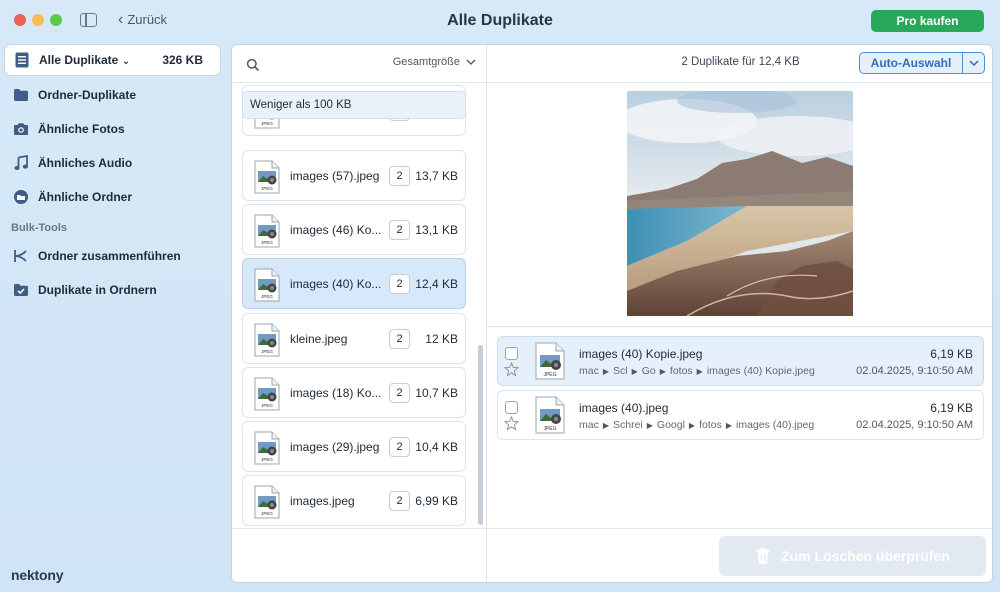  I want to click on sidebar-item-folder-duplicates: Ordner-Duplikate, so click(112, 95).